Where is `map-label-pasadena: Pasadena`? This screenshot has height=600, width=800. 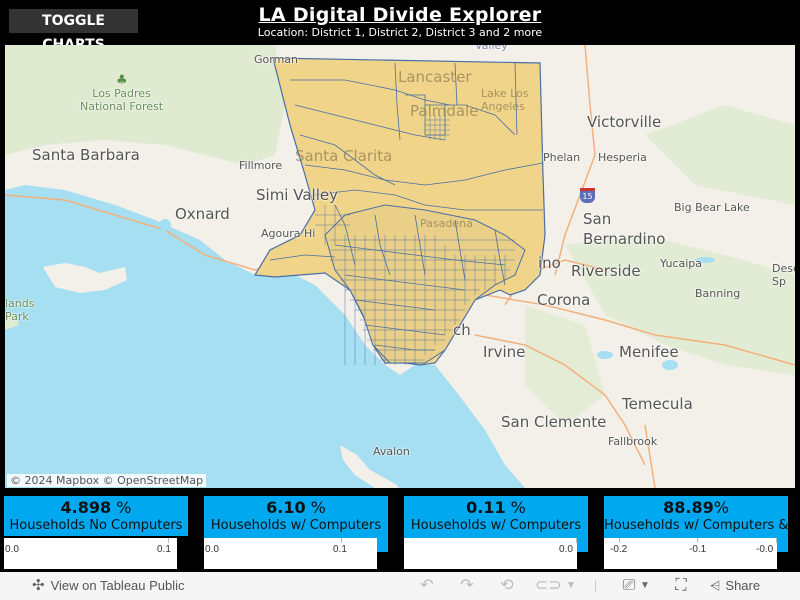 map-label-pasadena: Pasadena is located at coordinates (446, 223).